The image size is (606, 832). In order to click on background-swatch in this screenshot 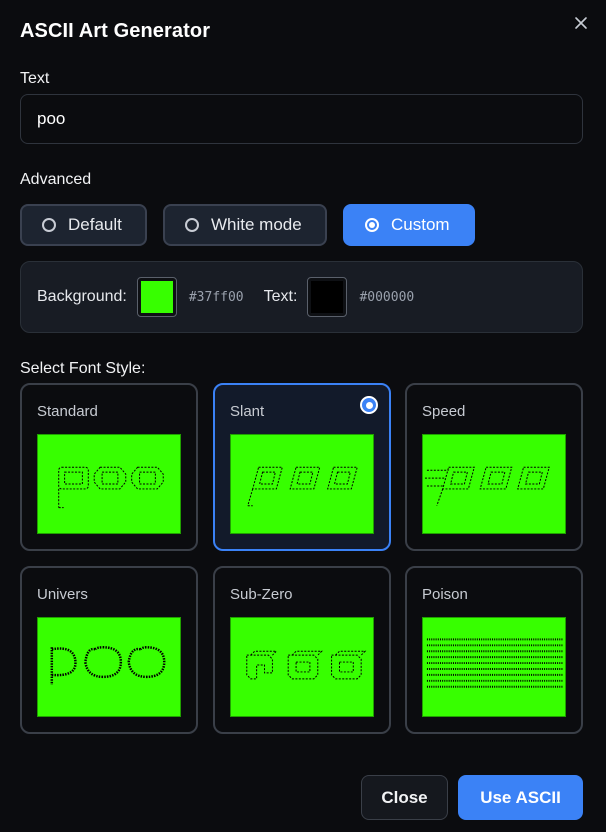, I will do `click(156, 297)`.